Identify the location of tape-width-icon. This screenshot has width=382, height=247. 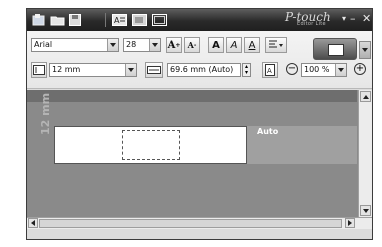
(39, 70).